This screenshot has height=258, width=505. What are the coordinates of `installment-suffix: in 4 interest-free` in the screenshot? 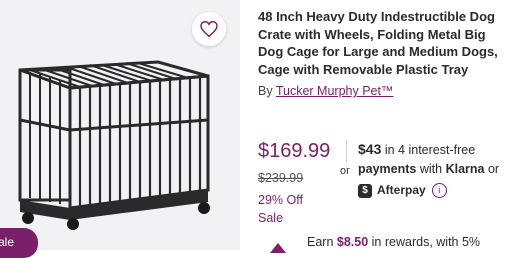 It's located at (430, 150).